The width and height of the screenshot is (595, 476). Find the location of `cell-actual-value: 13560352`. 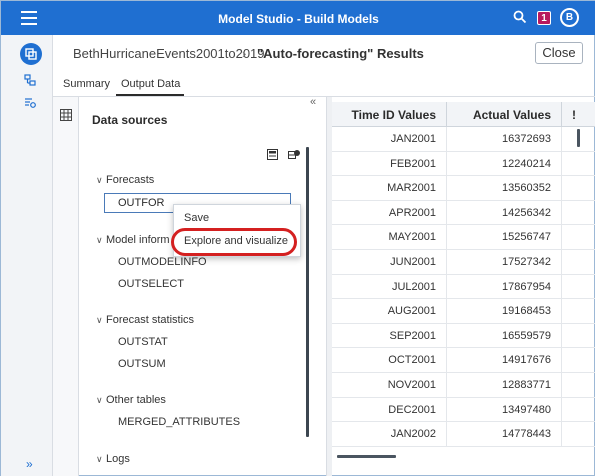

cell-actual-value: 13560352 is located at coordinates (526, 188).